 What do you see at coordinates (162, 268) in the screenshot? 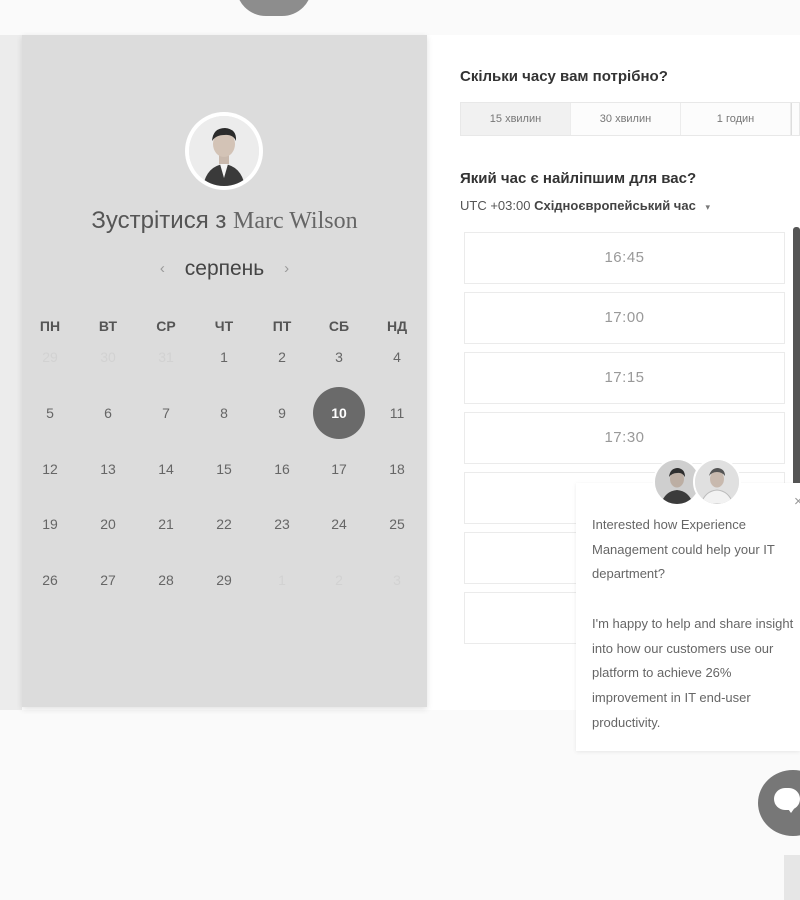
I see `prev-month-icon: ‹` at bounding box center [162, 268].